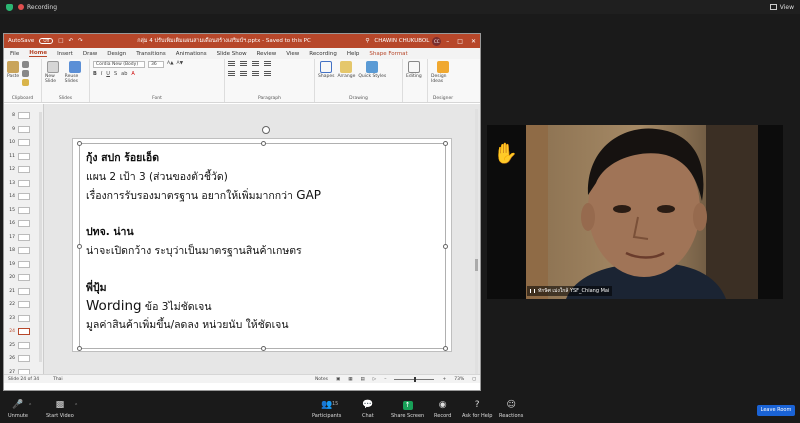 Image resolution: width=800 pixels, height=423 pixels. I want to click on thumbnail-item: 23, so click(18, 318).